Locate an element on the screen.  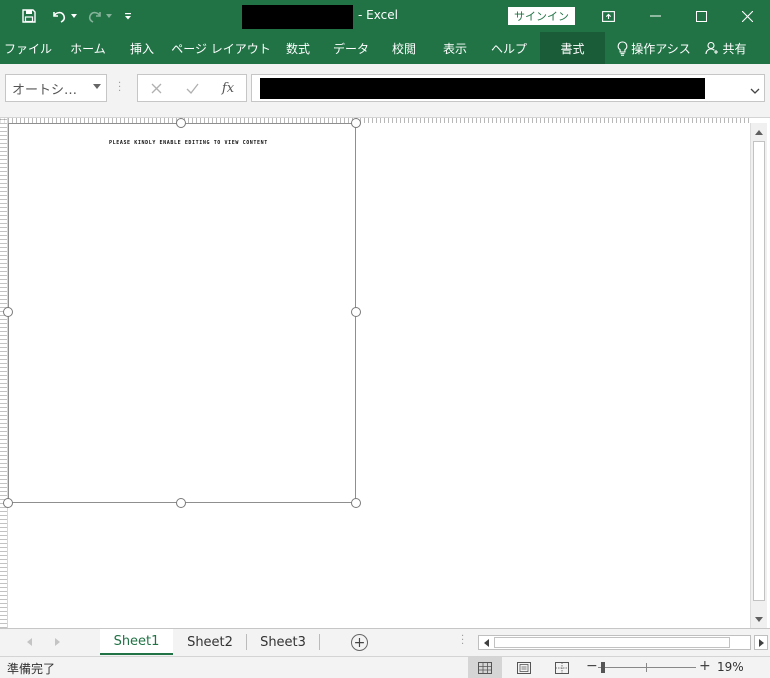
status-bar: 準備完了 − + 19% is located at coordinates (385, 667).